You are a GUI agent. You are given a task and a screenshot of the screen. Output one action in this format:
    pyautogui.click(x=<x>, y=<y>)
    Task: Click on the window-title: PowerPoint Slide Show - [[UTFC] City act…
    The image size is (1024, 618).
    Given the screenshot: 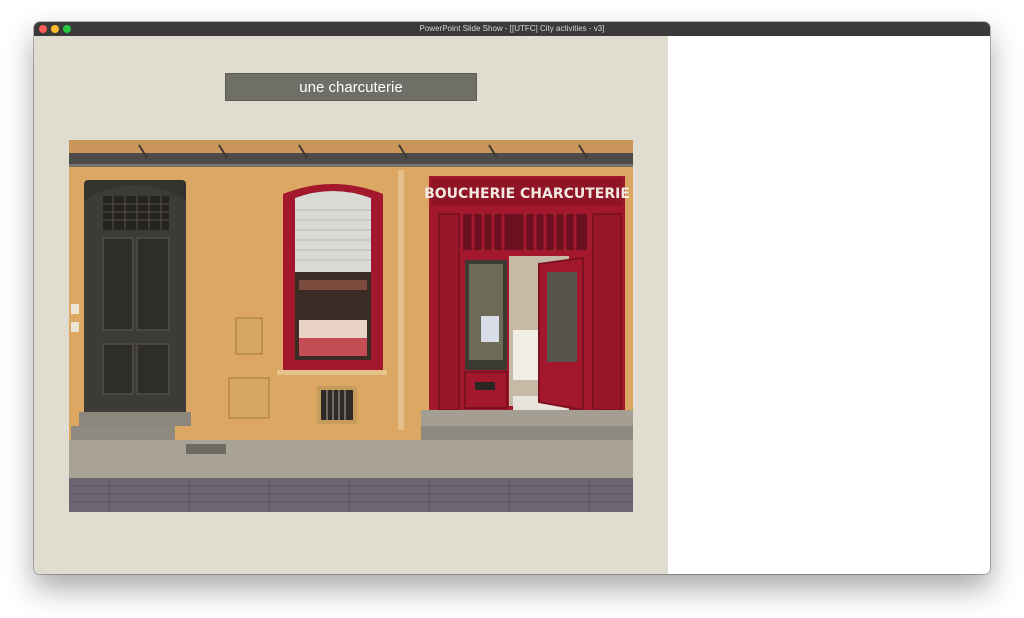 What is the action you would take?
    pyautogui.click(x=512, y=28)
    